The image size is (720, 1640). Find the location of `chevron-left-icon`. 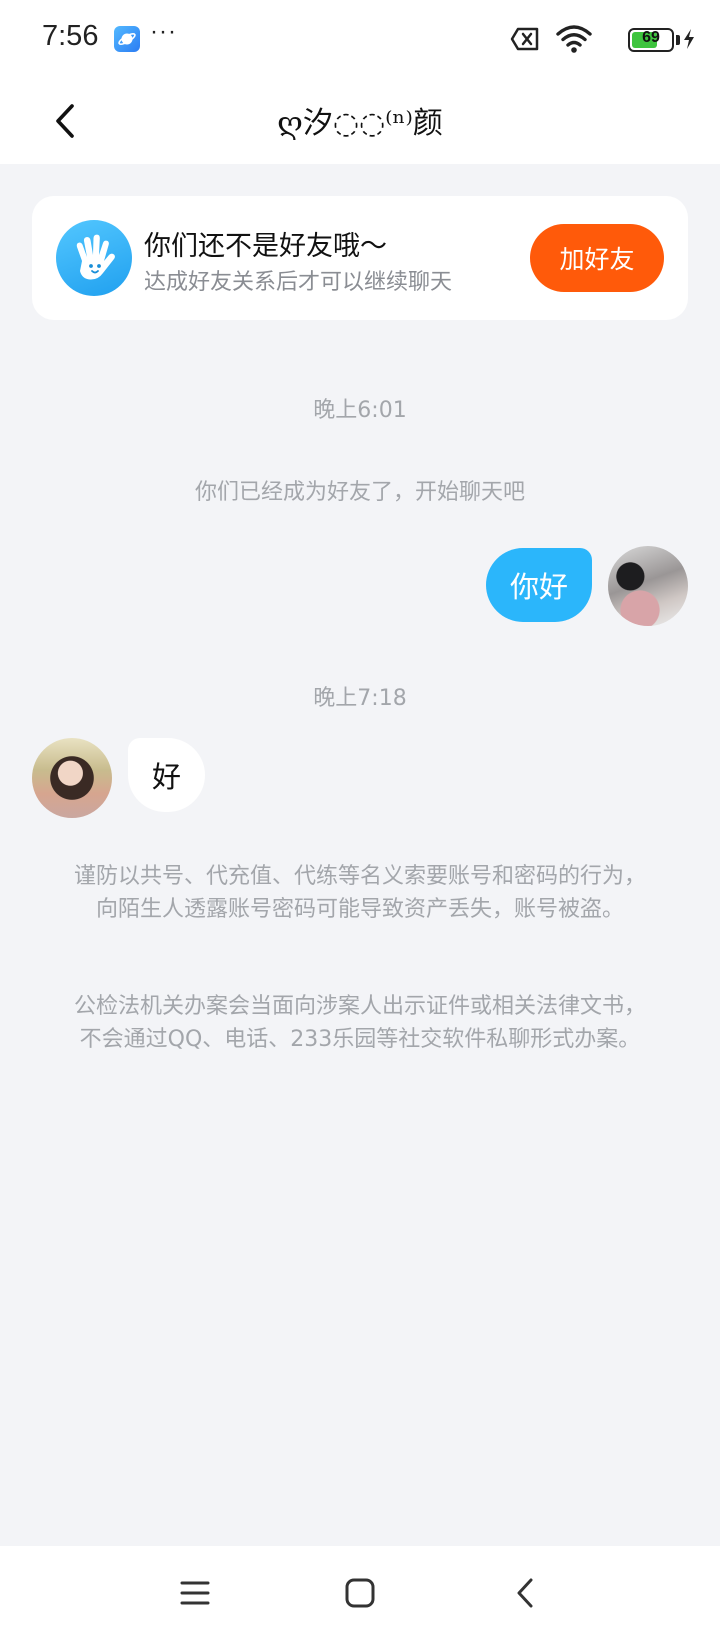

chevron-left-icon is located at coordinates (65, 121).